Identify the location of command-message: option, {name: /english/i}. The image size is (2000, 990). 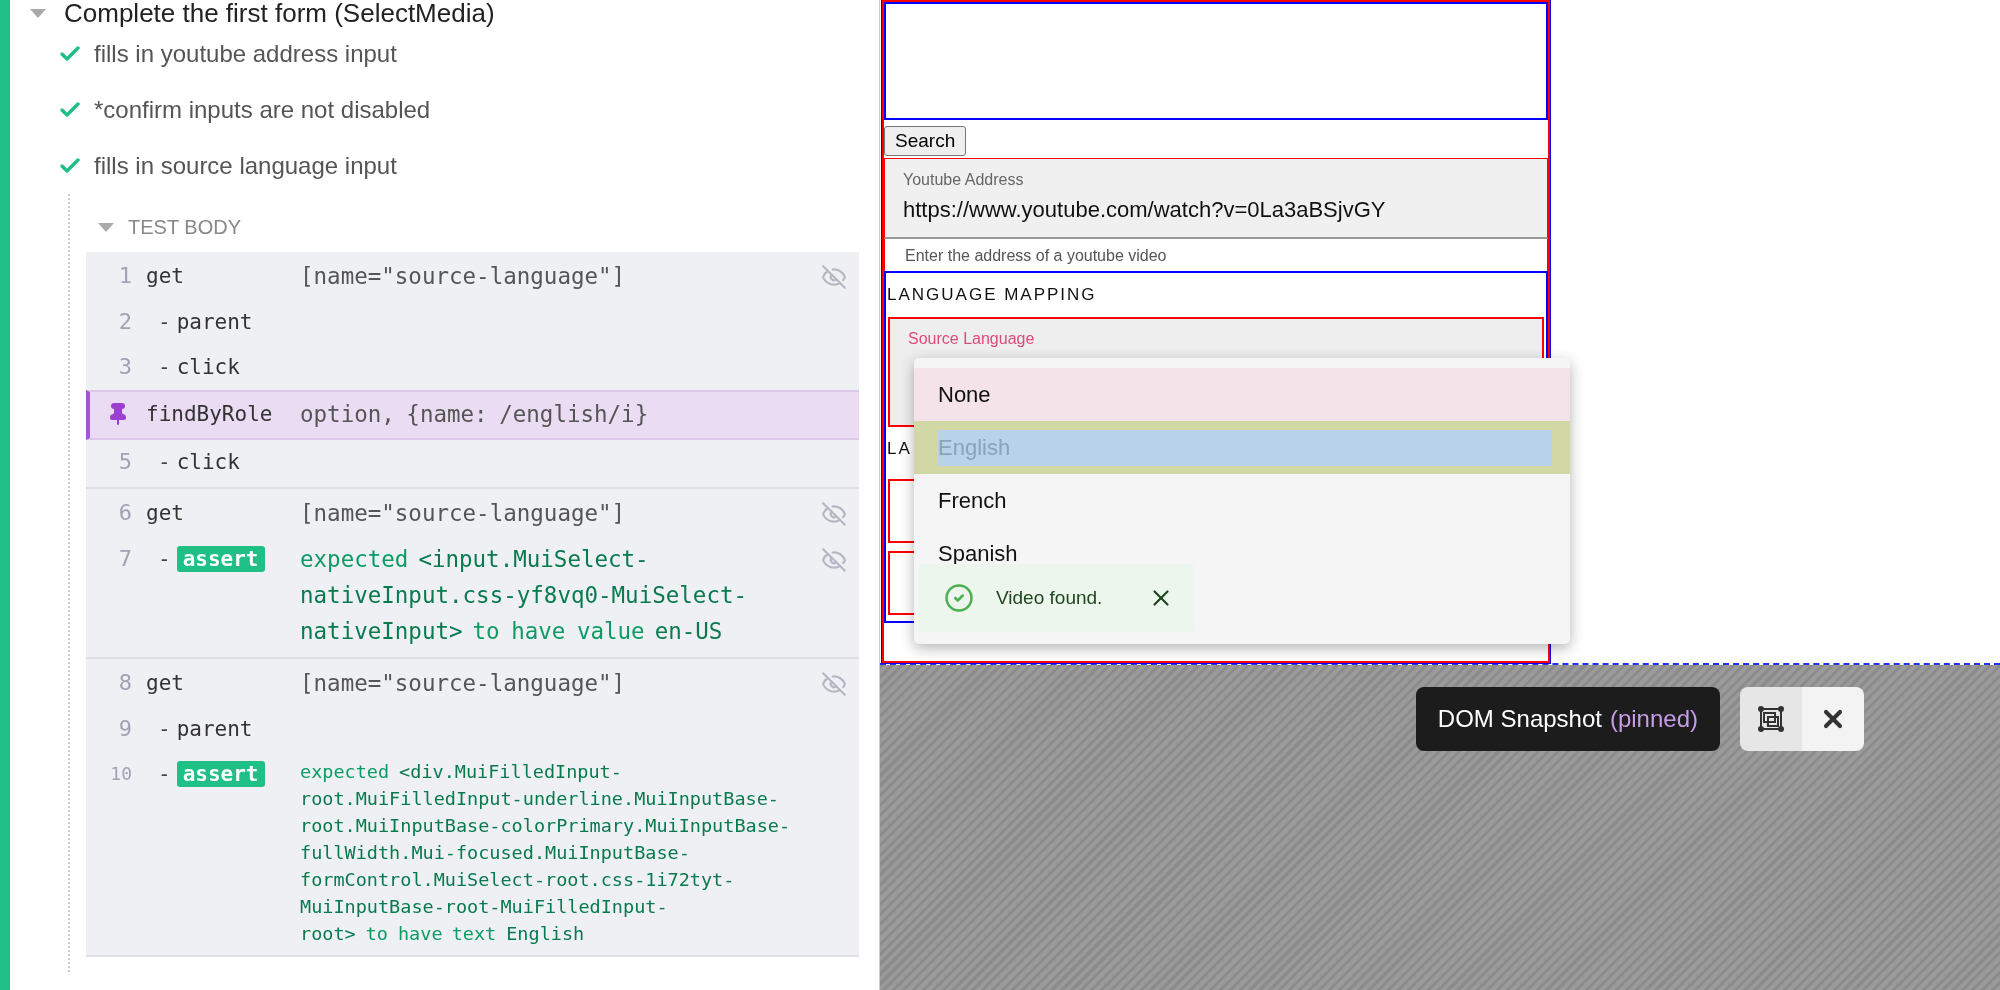
(475, 414).